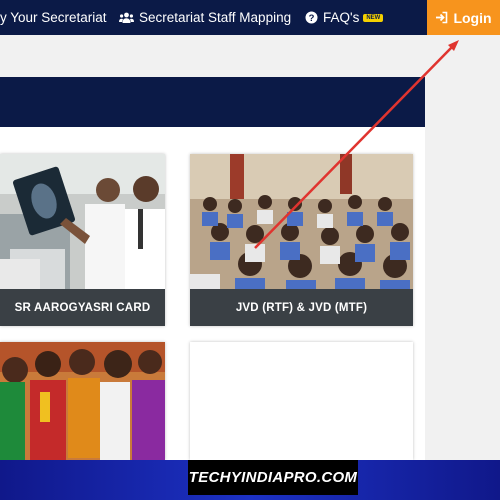 The height and width of the screenshot is (500, 500). I want to click on nav-item-faqs: ? FAQ's NEW, so click(344, 17).